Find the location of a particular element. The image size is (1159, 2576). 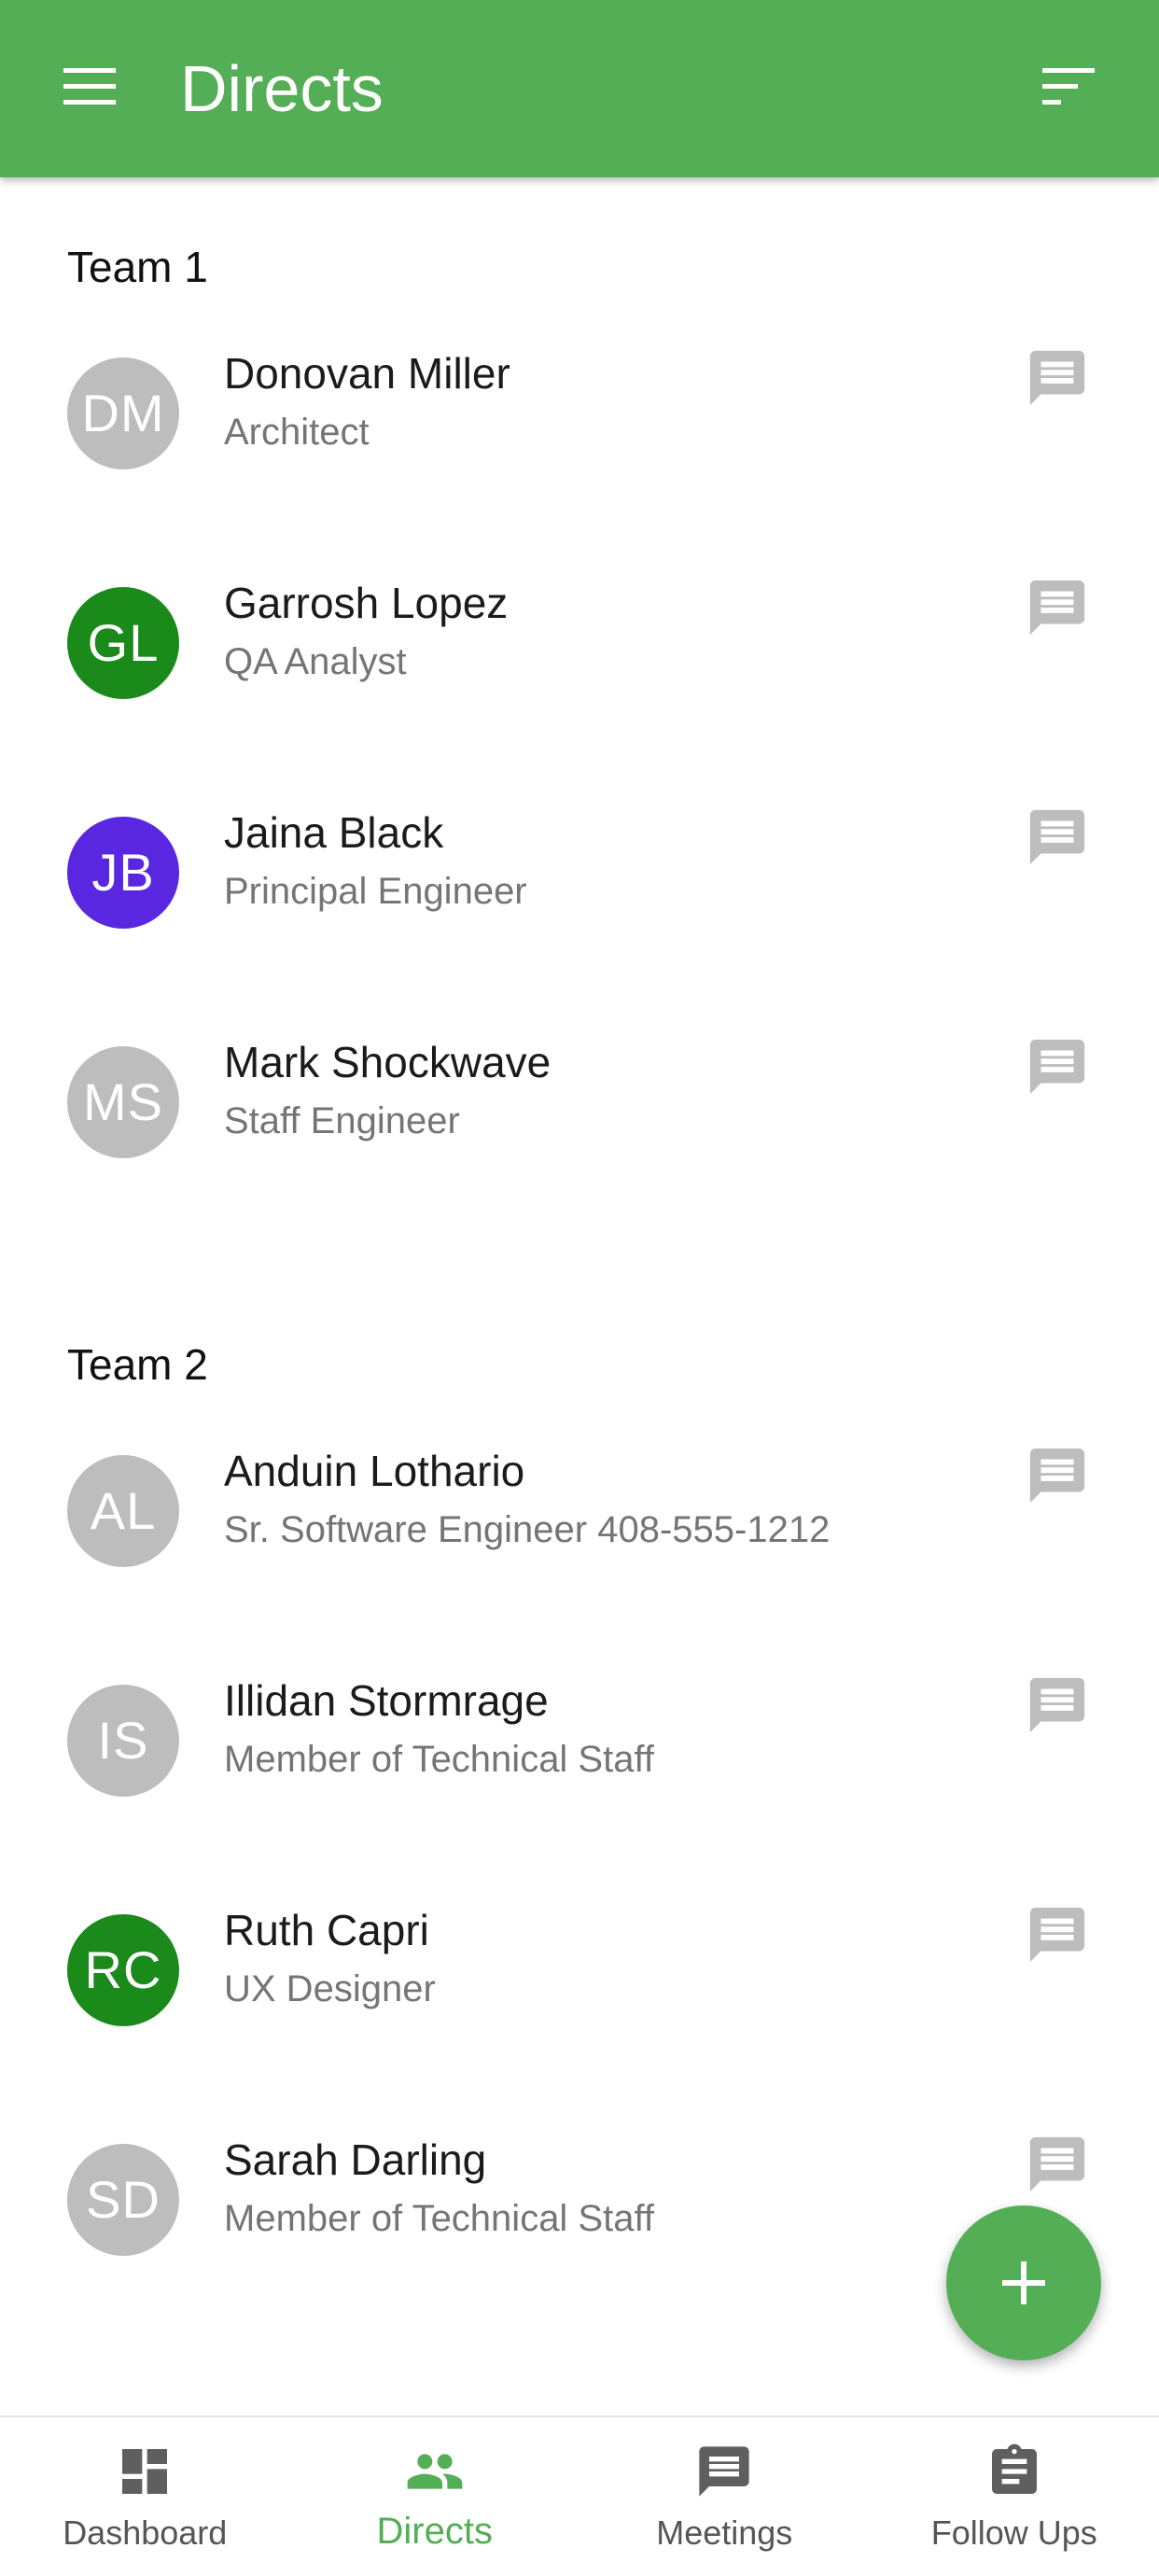

list-item: JB Jaina Black Principal Engineer is located at coordinates (579, 872).